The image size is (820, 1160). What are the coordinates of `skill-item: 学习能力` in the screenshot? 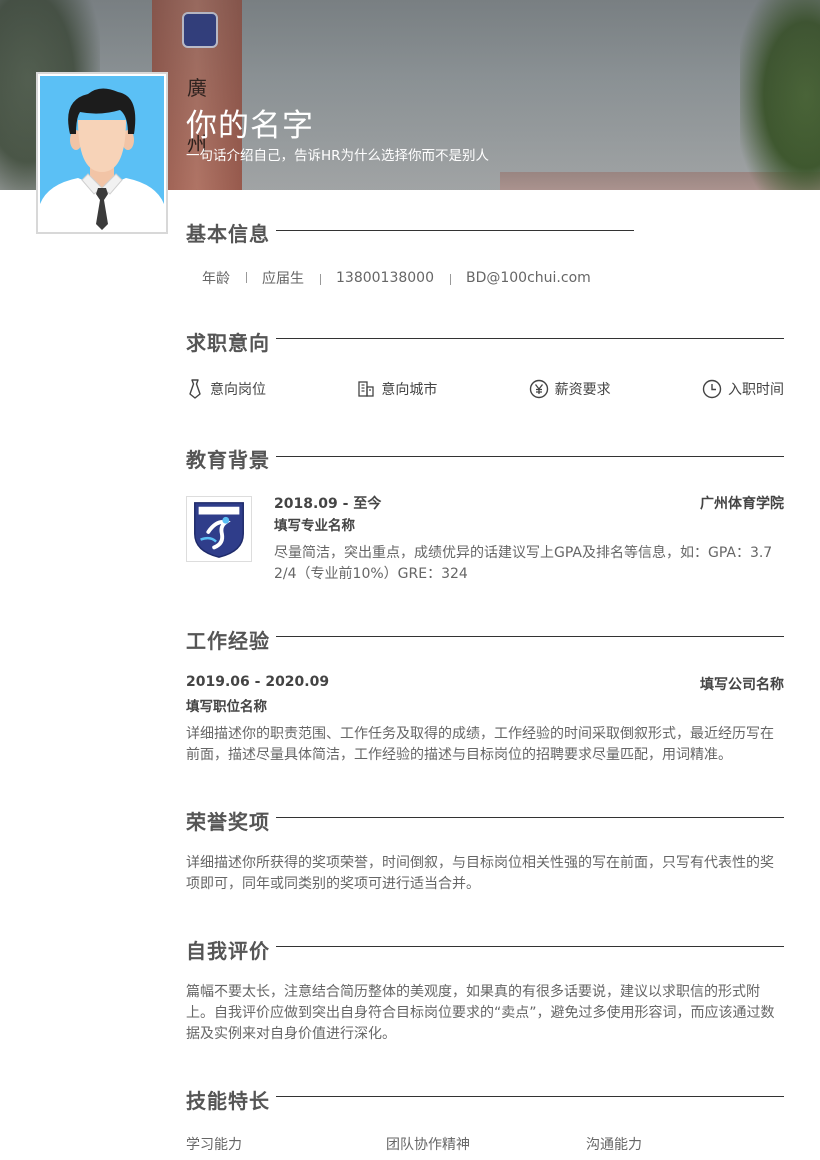 It's located at (214, 1145).